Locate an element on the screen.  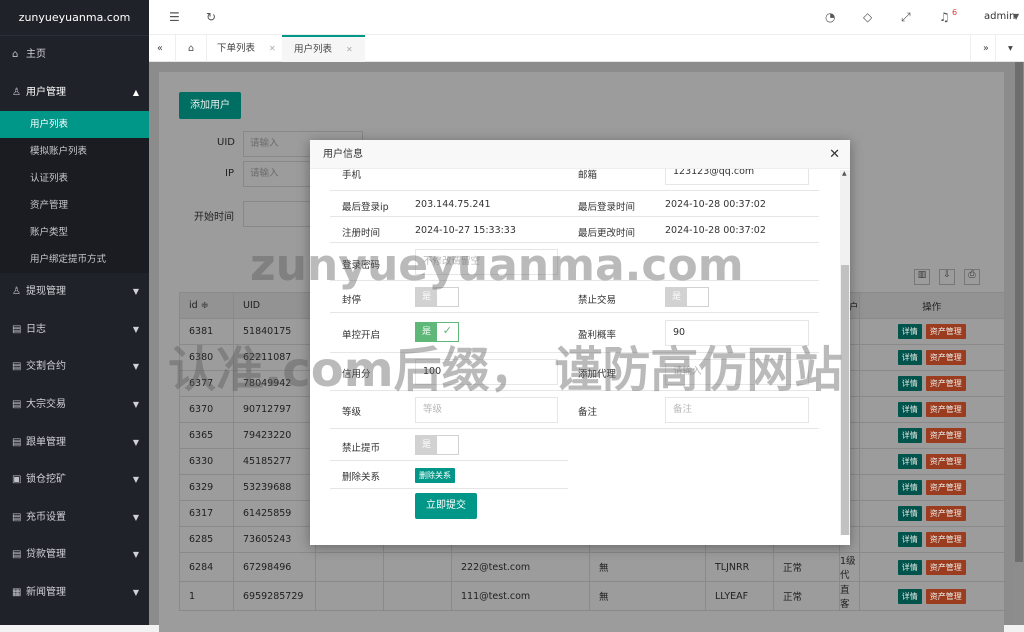
single-control-switch: 是 ✓ is located at coordinates (437, 332).